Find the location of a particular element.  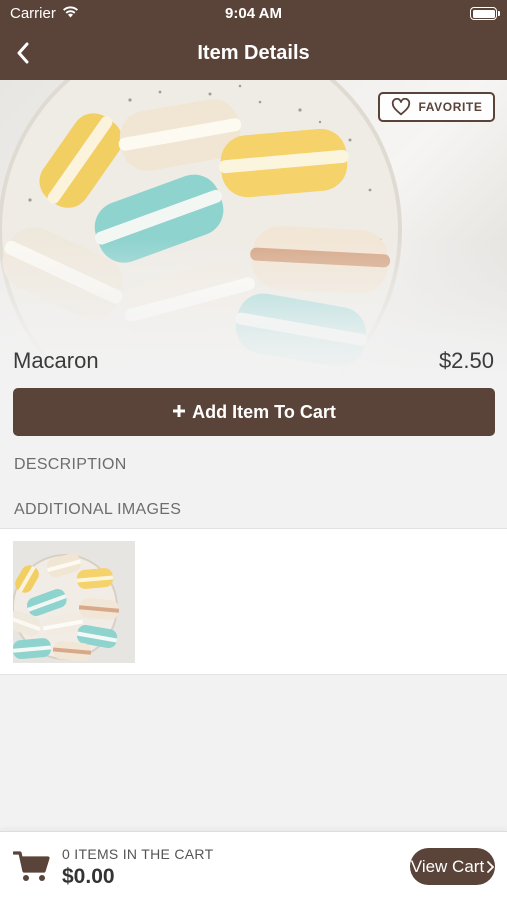

heart-icon is located at coordinates (400, 107).